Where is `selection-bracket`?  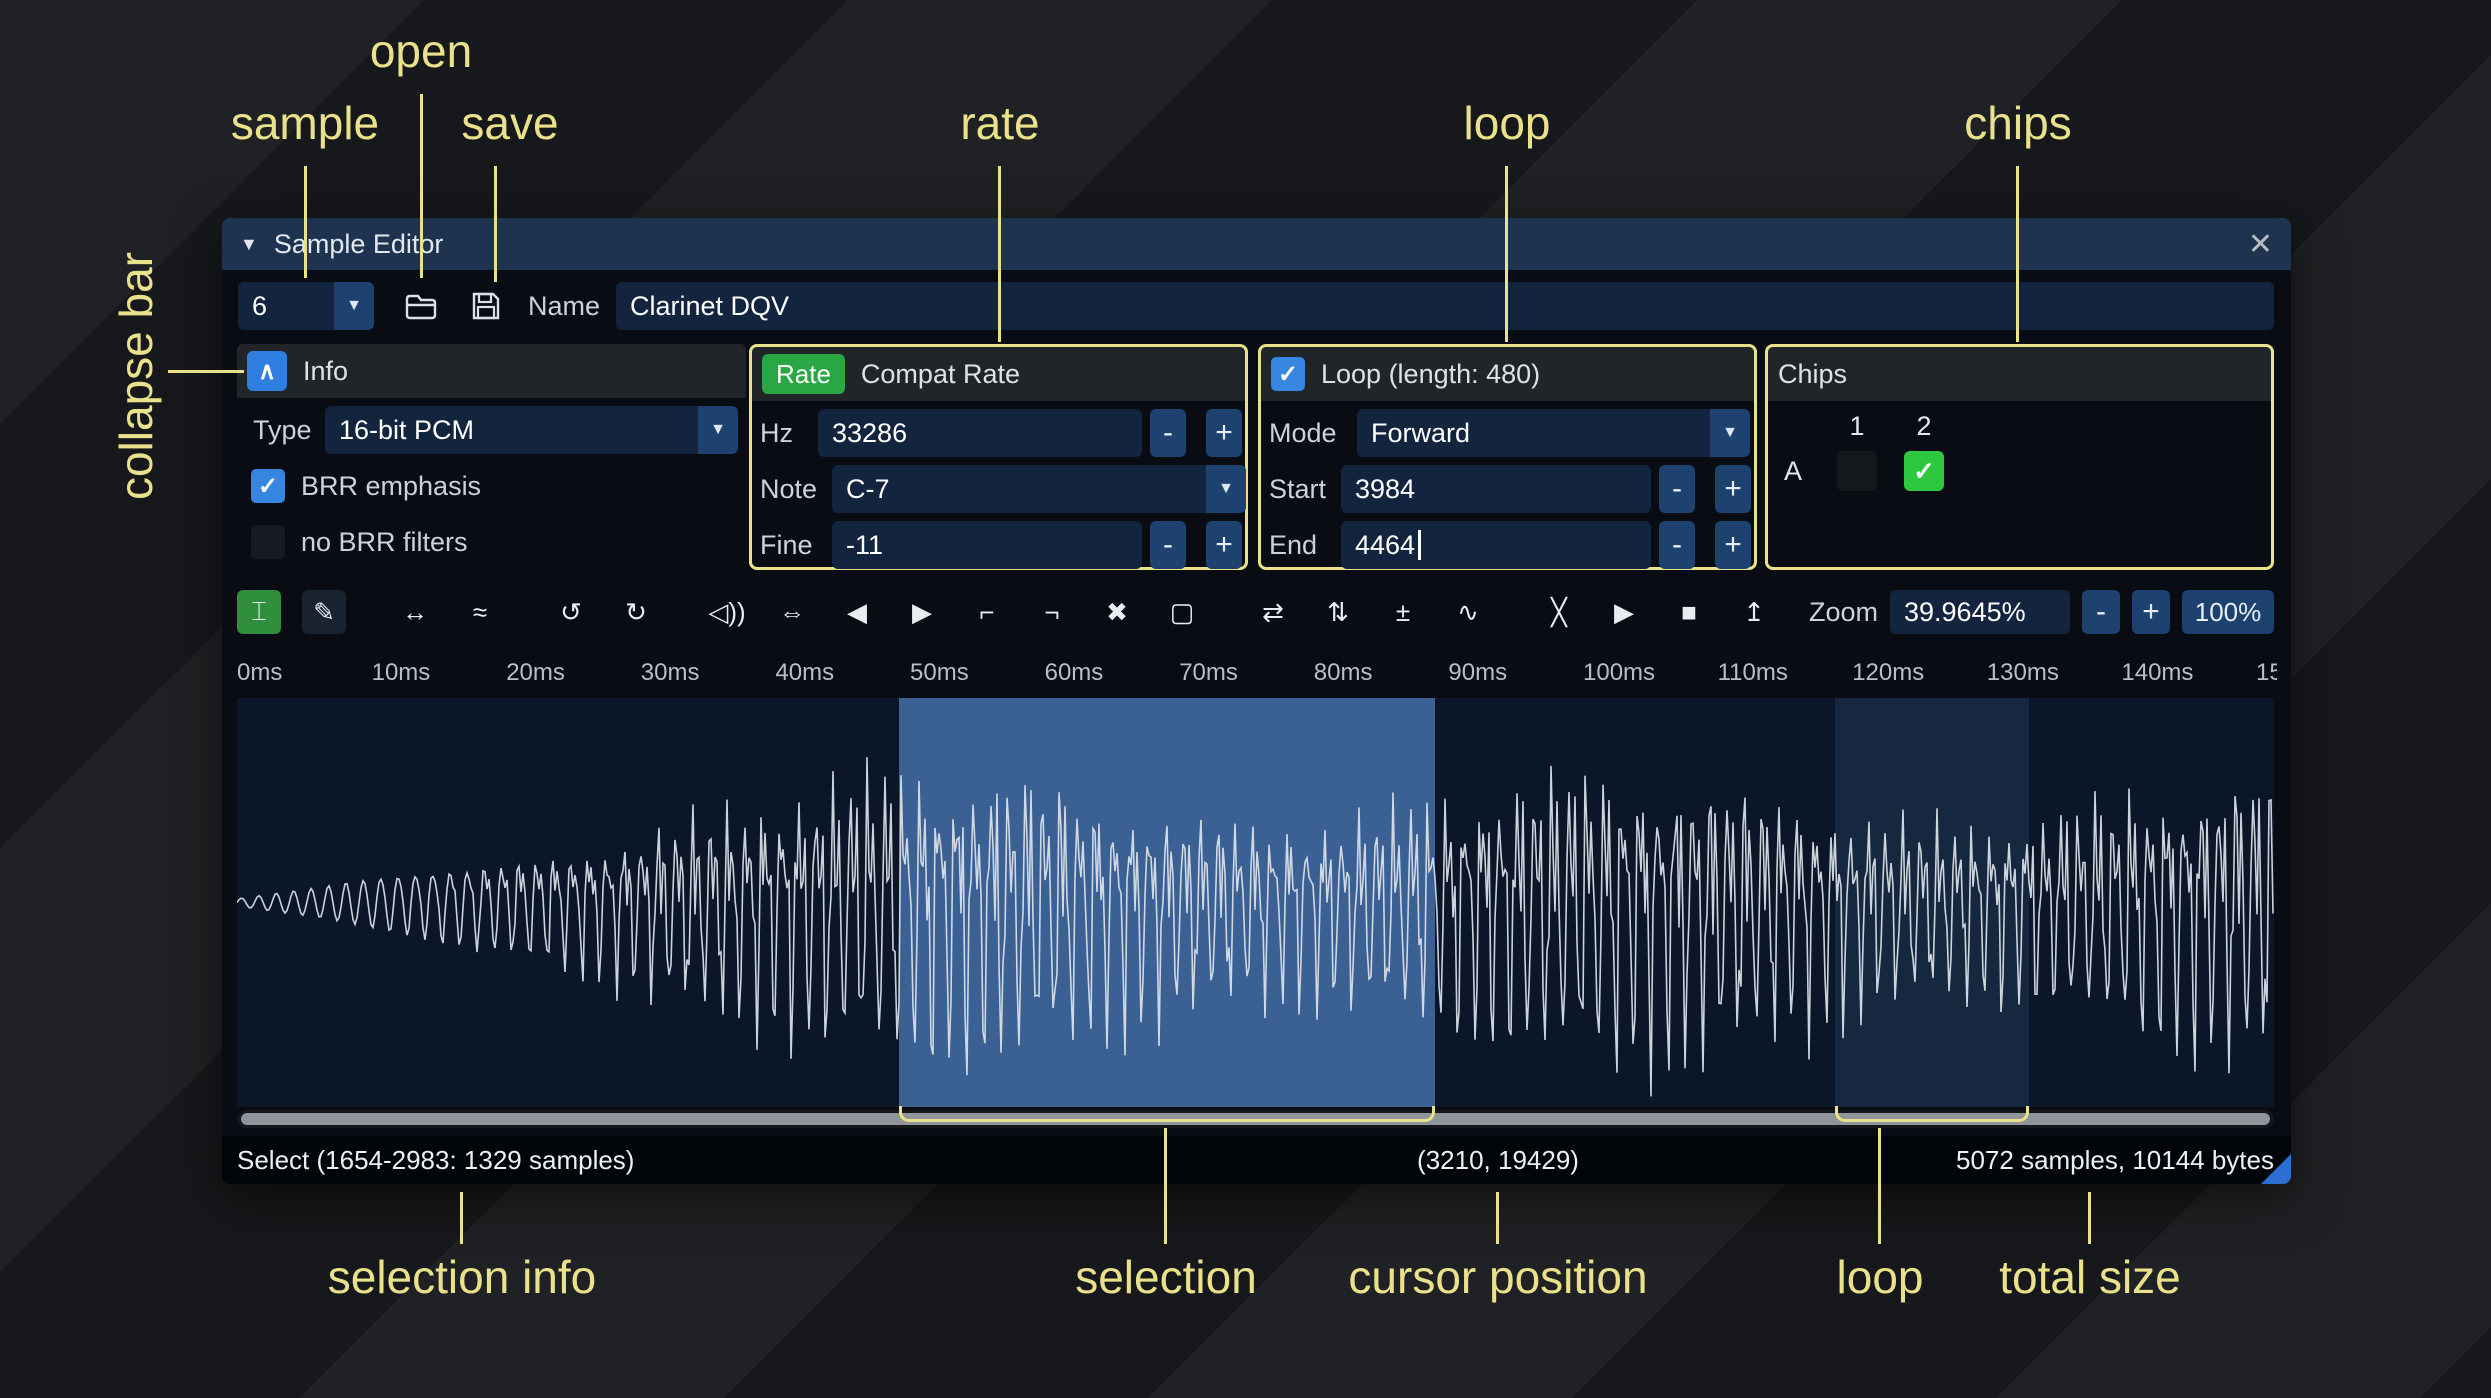 selection-bracket is located at coordinates (1167, 1114).